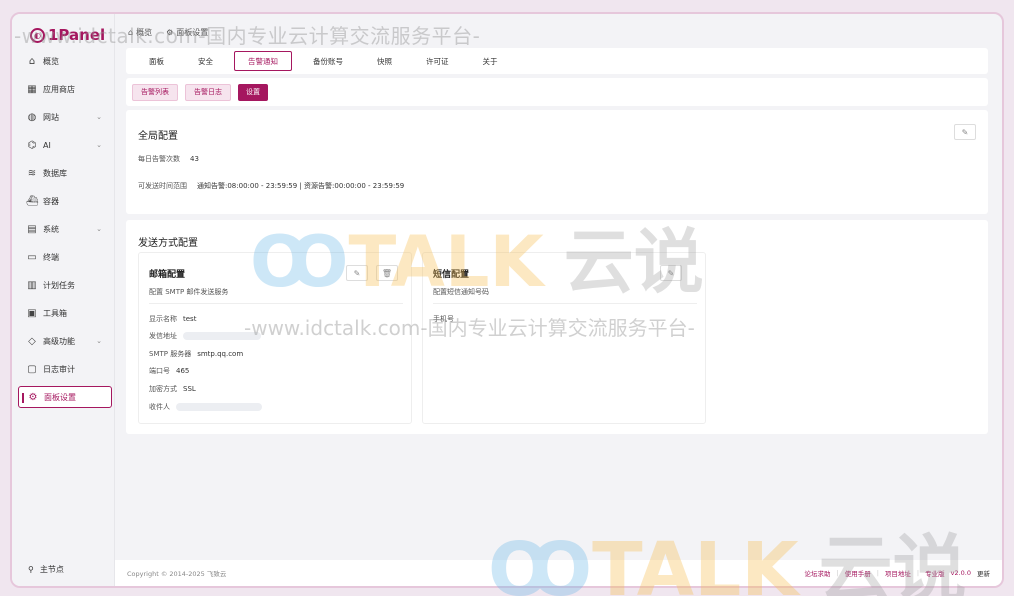 This screenshot has height=596, width=1014. What do you see at coordinates (564, 338) in the screenshot?
I see `sms-config-card: 短信配置 配置短信通知号码 ✎ 手机号` at bounding box center [564, 338].